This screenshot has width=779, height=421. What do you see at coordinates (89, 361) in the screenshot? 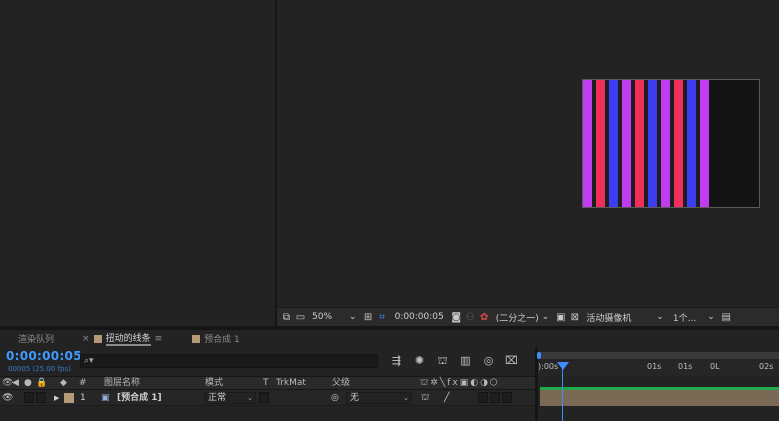
I see `search-icon: ⌕▾` at bounding box center [89, 361].